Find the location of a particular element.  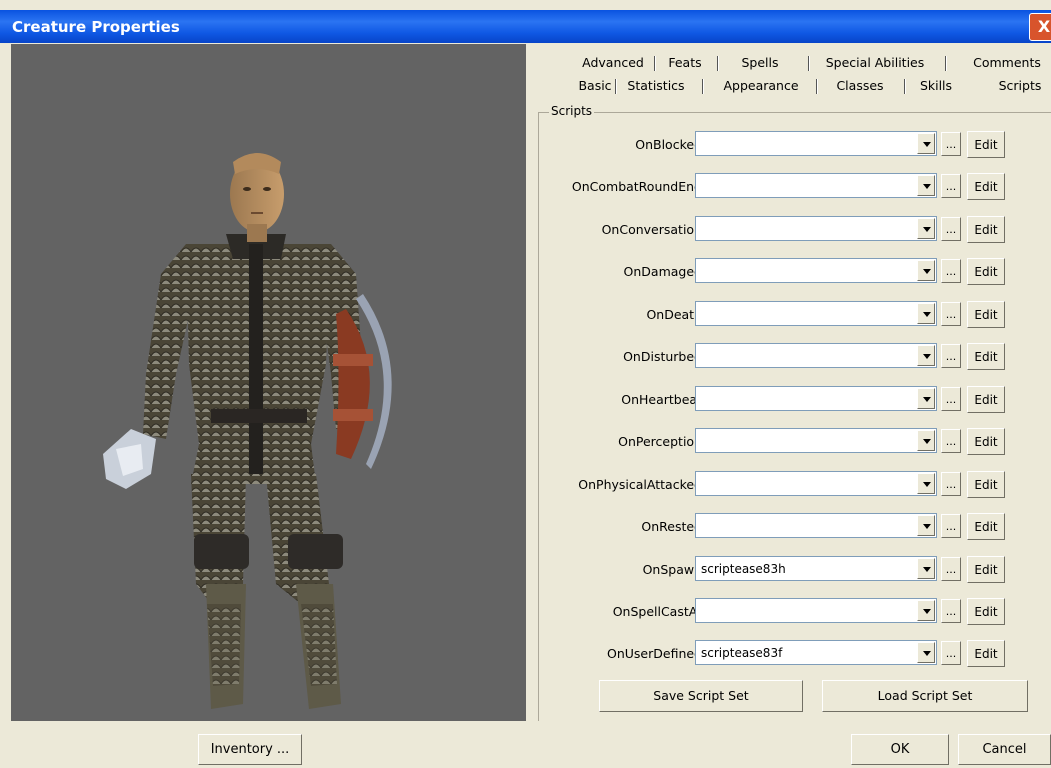

script-row-onphysicalattacked: OnPhysicalAttacked ... Edit is located at coordinates (795, 486).